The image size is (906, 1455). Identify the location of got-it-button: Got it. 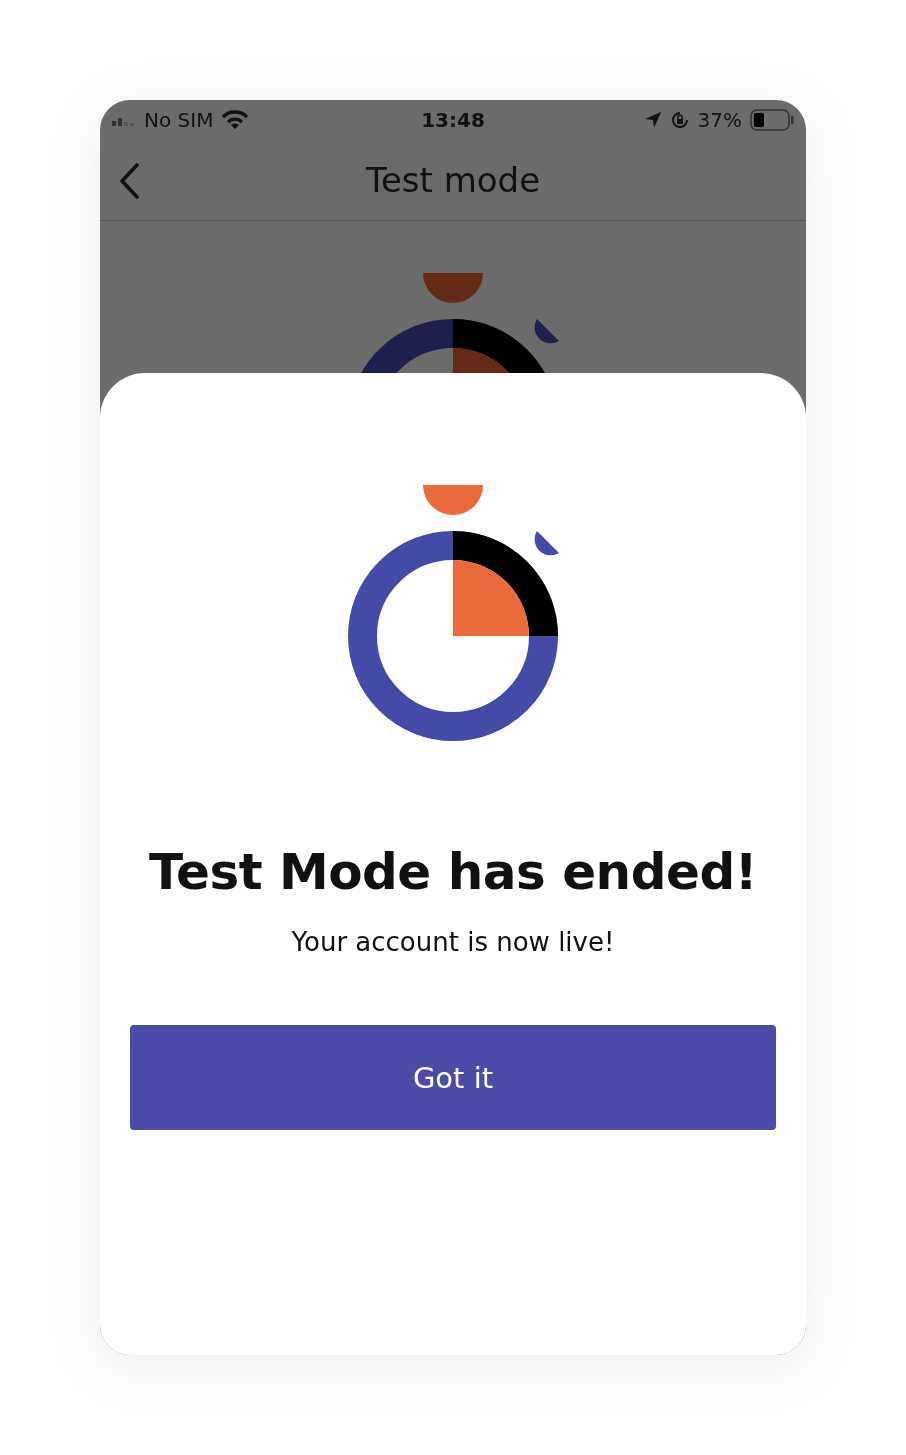
(453, 1077).